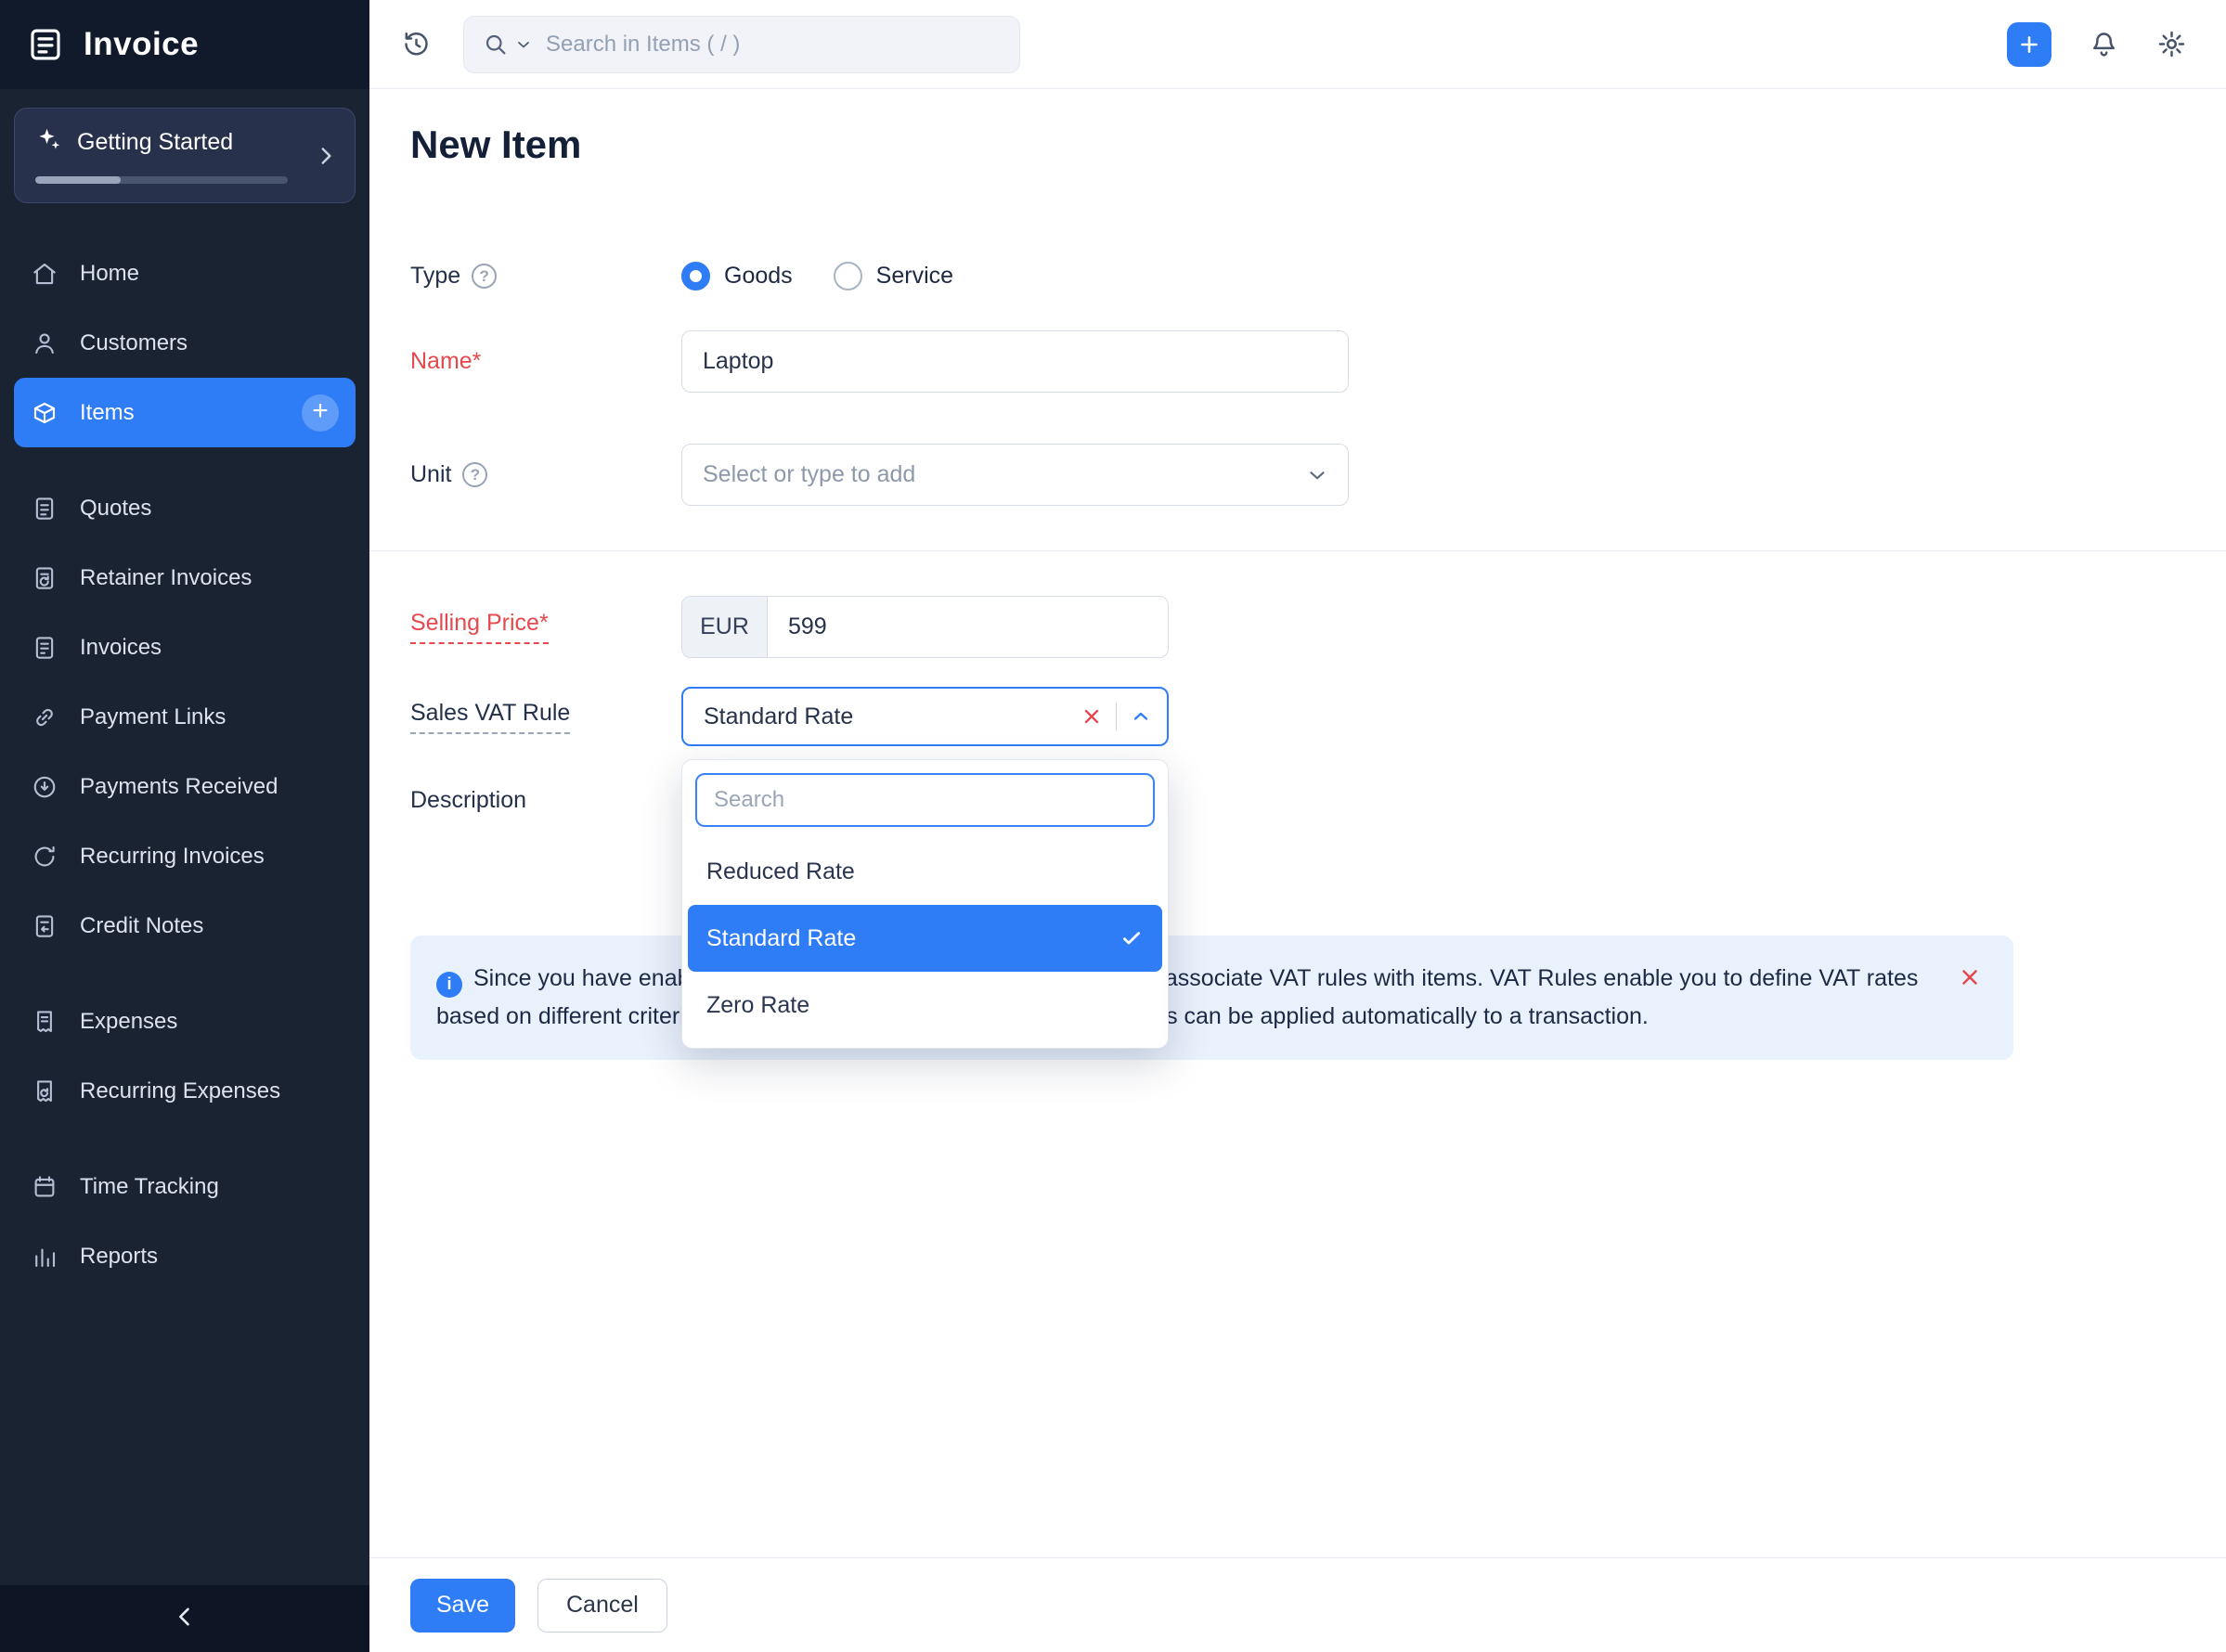  Describe the element at coordinates (925, 1005) in the screenshot. I see `vat-option-zero-rate: Zero Rate` at that location.